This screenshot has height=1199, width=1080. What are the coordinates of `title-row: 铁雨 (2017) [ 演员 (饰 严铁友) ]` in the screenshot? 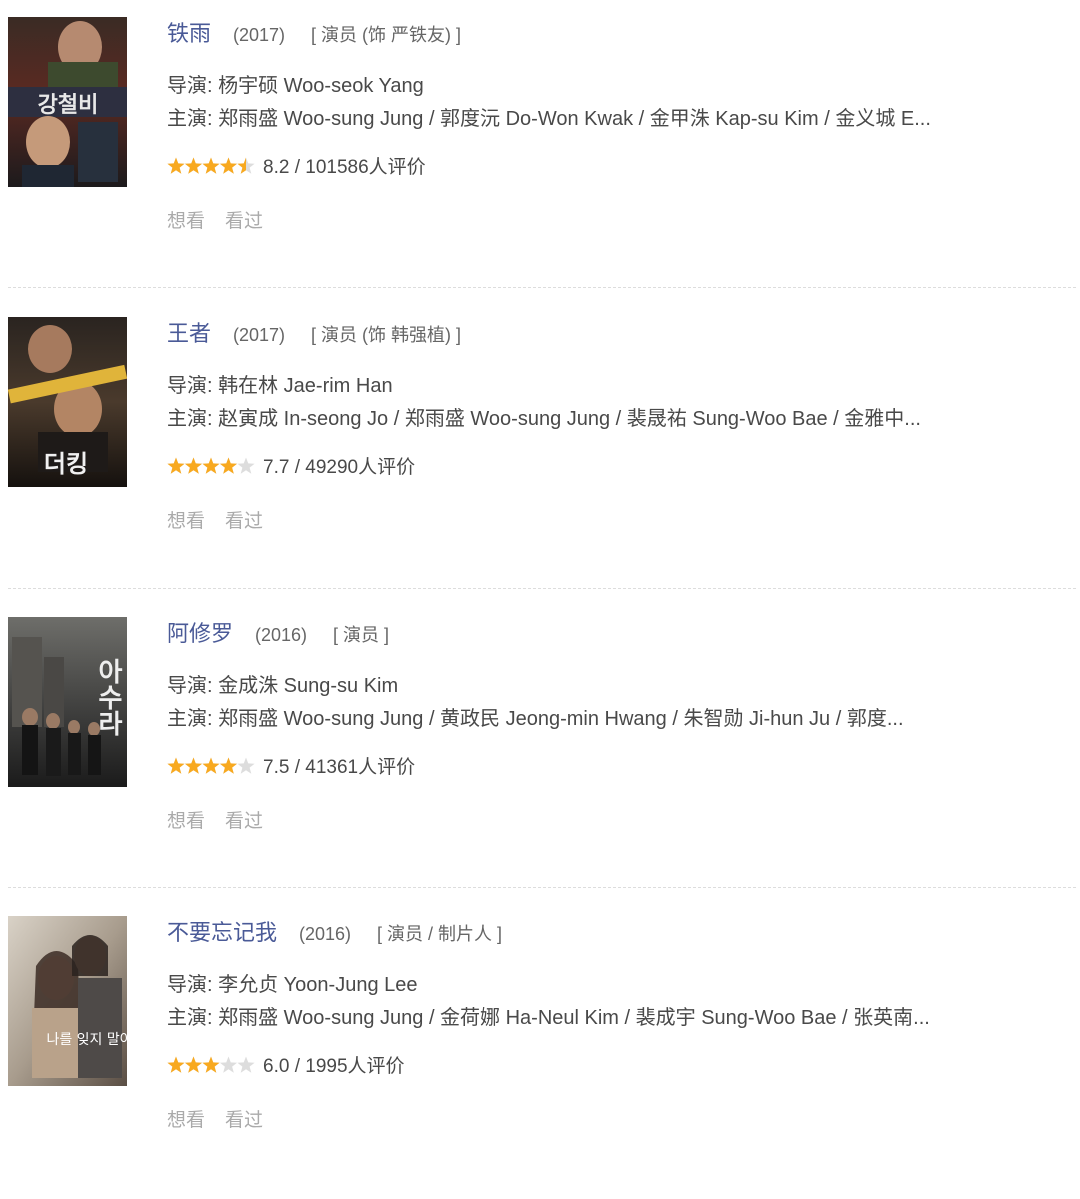 It's located at (314, 34).